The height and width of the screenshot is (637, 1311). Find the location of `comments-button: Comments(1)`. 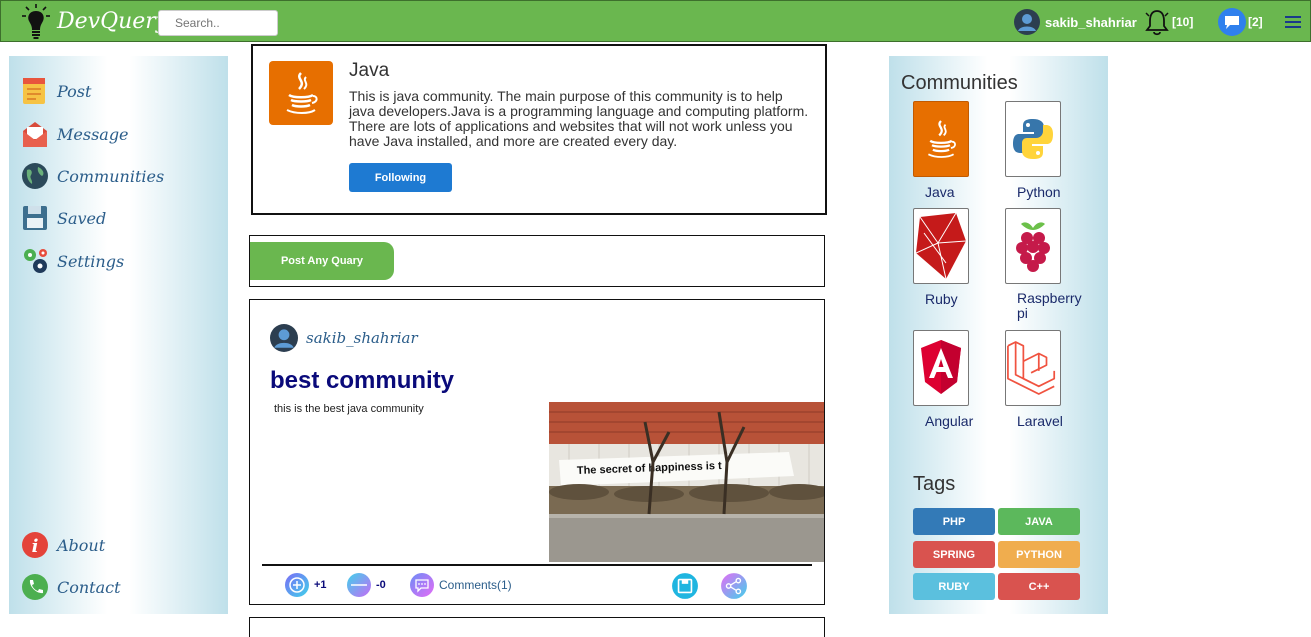

comments-button: Comments(1) is located at coordinates (460, 585).